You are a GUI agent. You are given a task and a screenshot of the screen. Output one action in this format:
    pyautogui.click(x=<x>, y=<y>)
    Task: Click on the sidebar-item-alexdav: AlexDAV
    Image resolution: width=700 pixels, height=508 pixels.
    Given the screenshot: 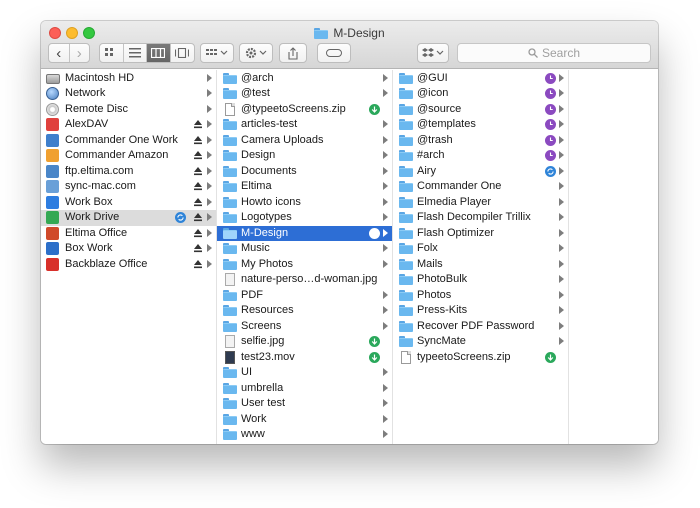 What is the action you would take?
    pyautogui.click(x=128, y=125)
    